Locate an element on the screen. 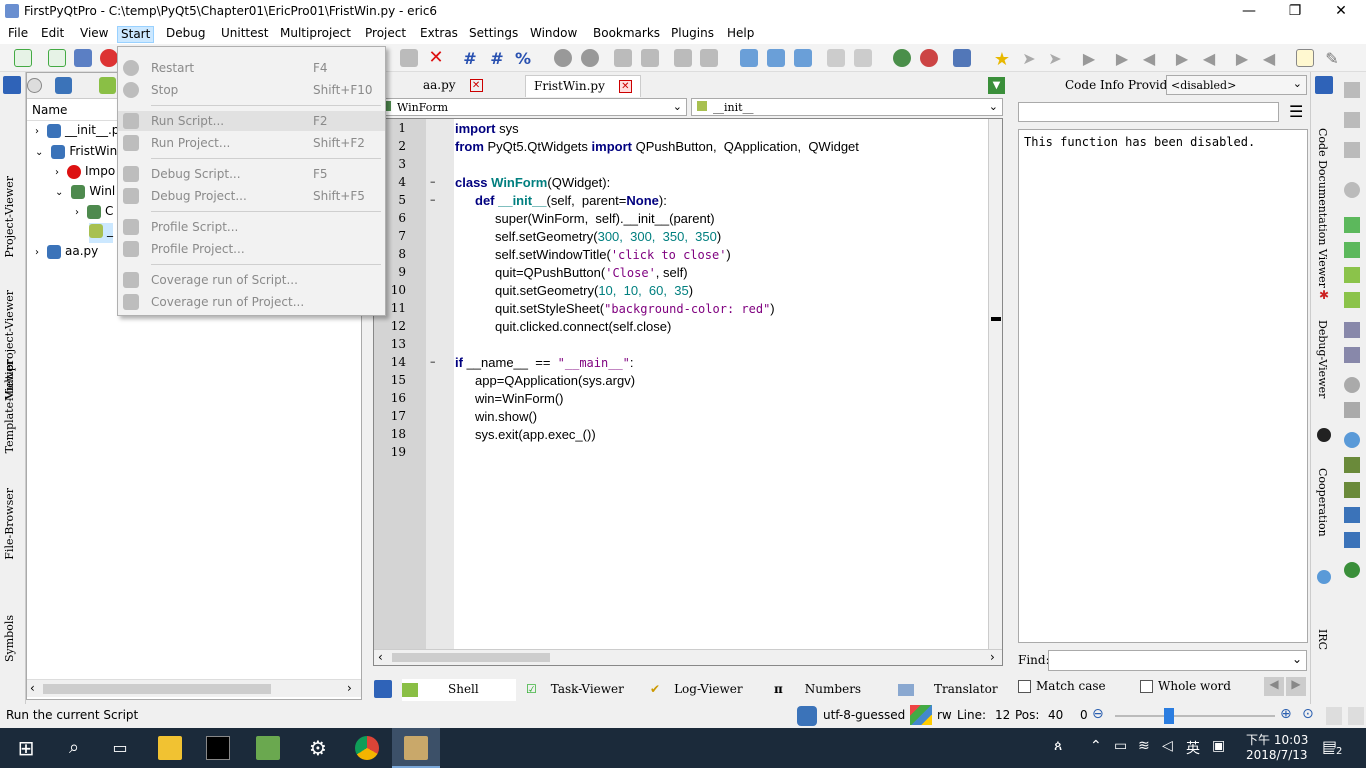 The image size is (1366, 768). download-red-icon is located at coordinates (929, 58).